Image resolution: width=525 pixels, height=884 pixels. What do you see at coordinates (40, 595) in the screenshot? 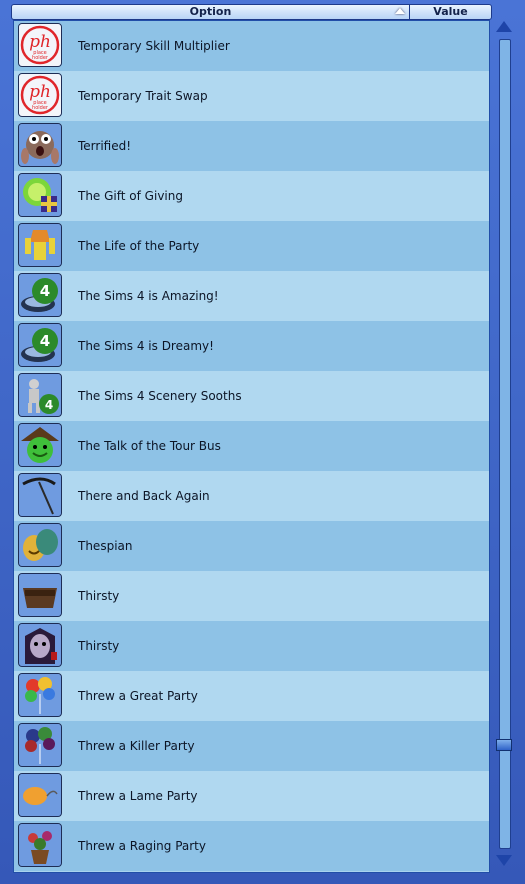
I see `bathtub-icon` at bounding box center [40, 595].